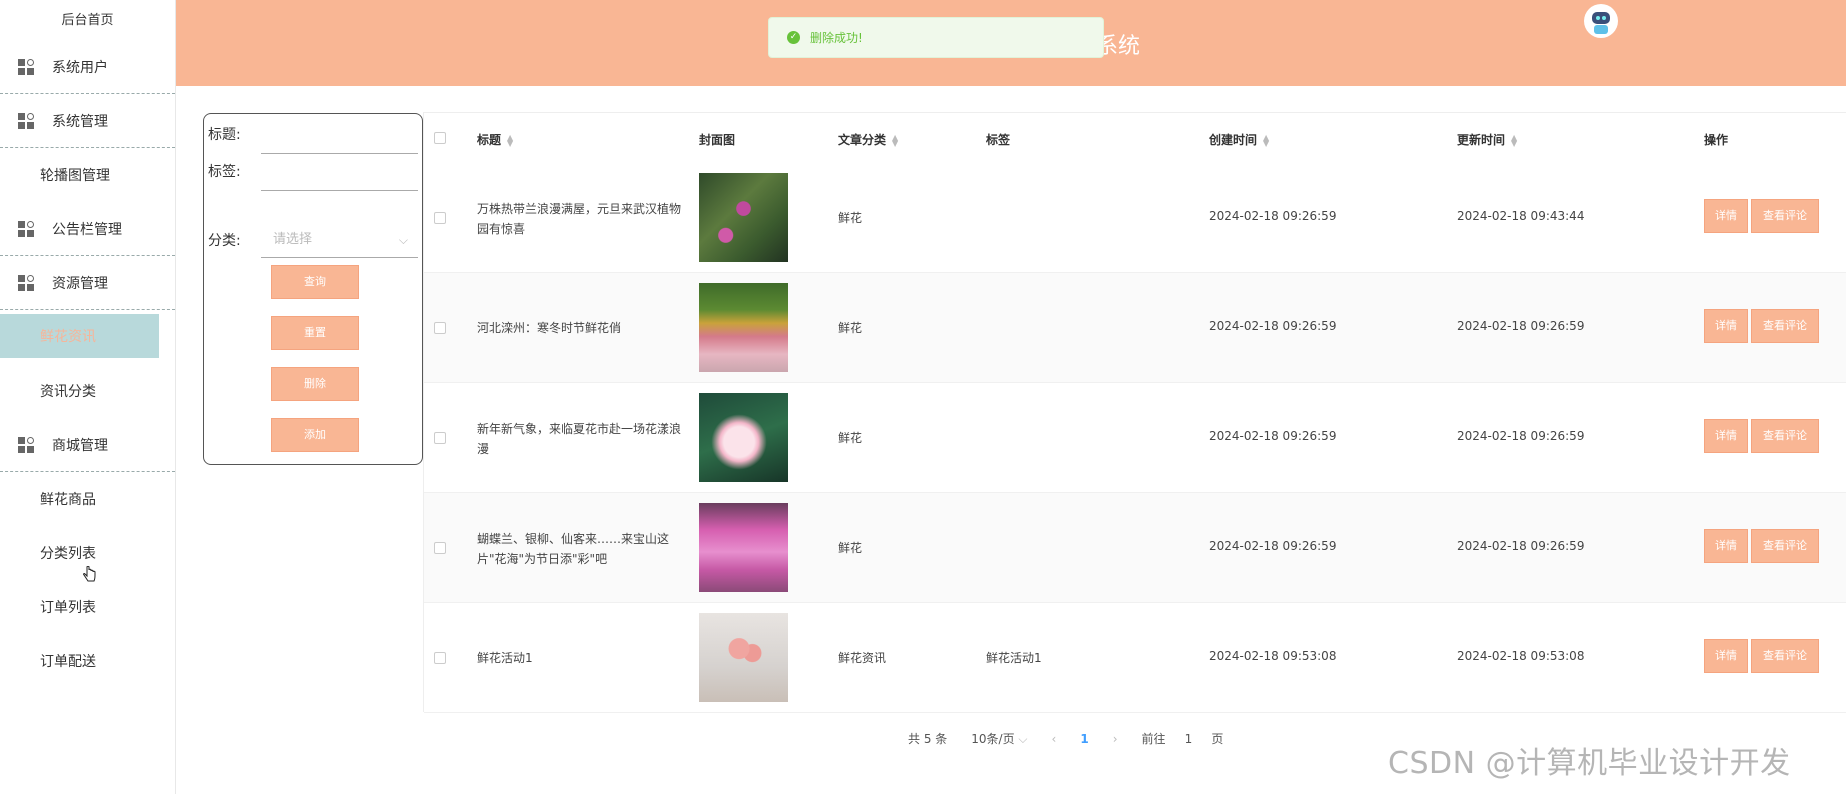  Describe the element at coordinates (1054, 739) in the screenshot. I see `prev-page-icon: ‹` at that location.